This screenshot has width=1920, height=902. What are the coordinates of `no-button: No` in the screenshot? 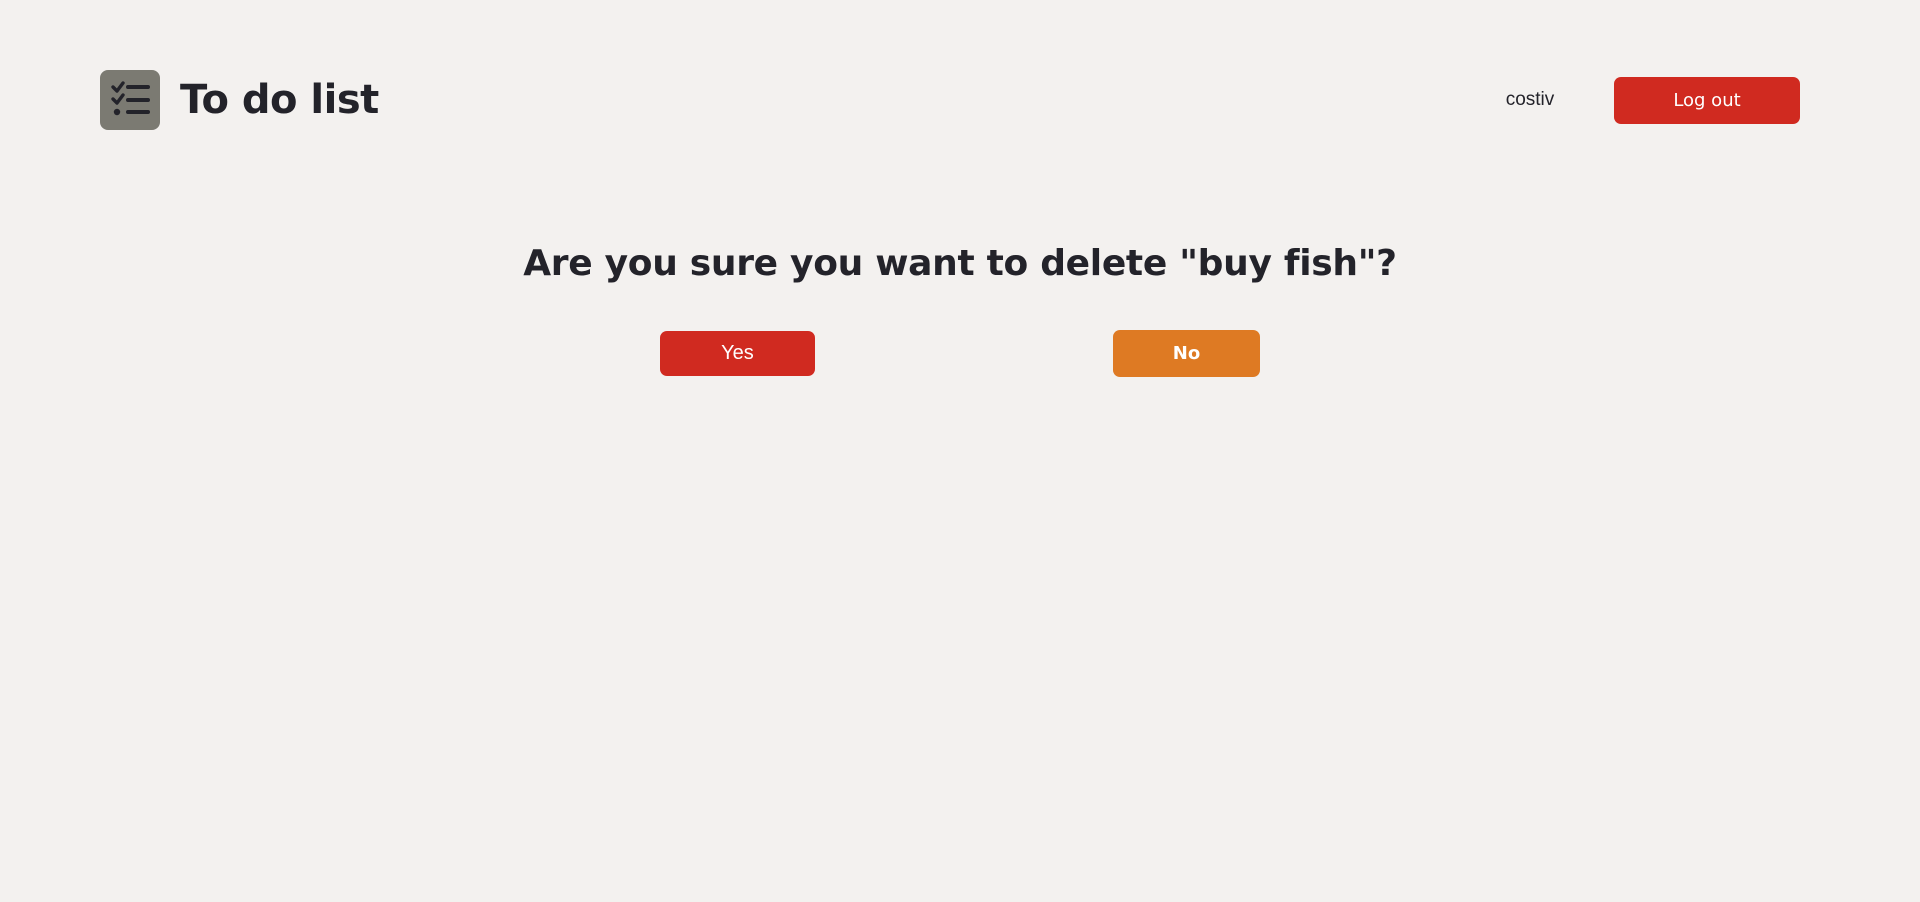 It's located at (1186, 353).